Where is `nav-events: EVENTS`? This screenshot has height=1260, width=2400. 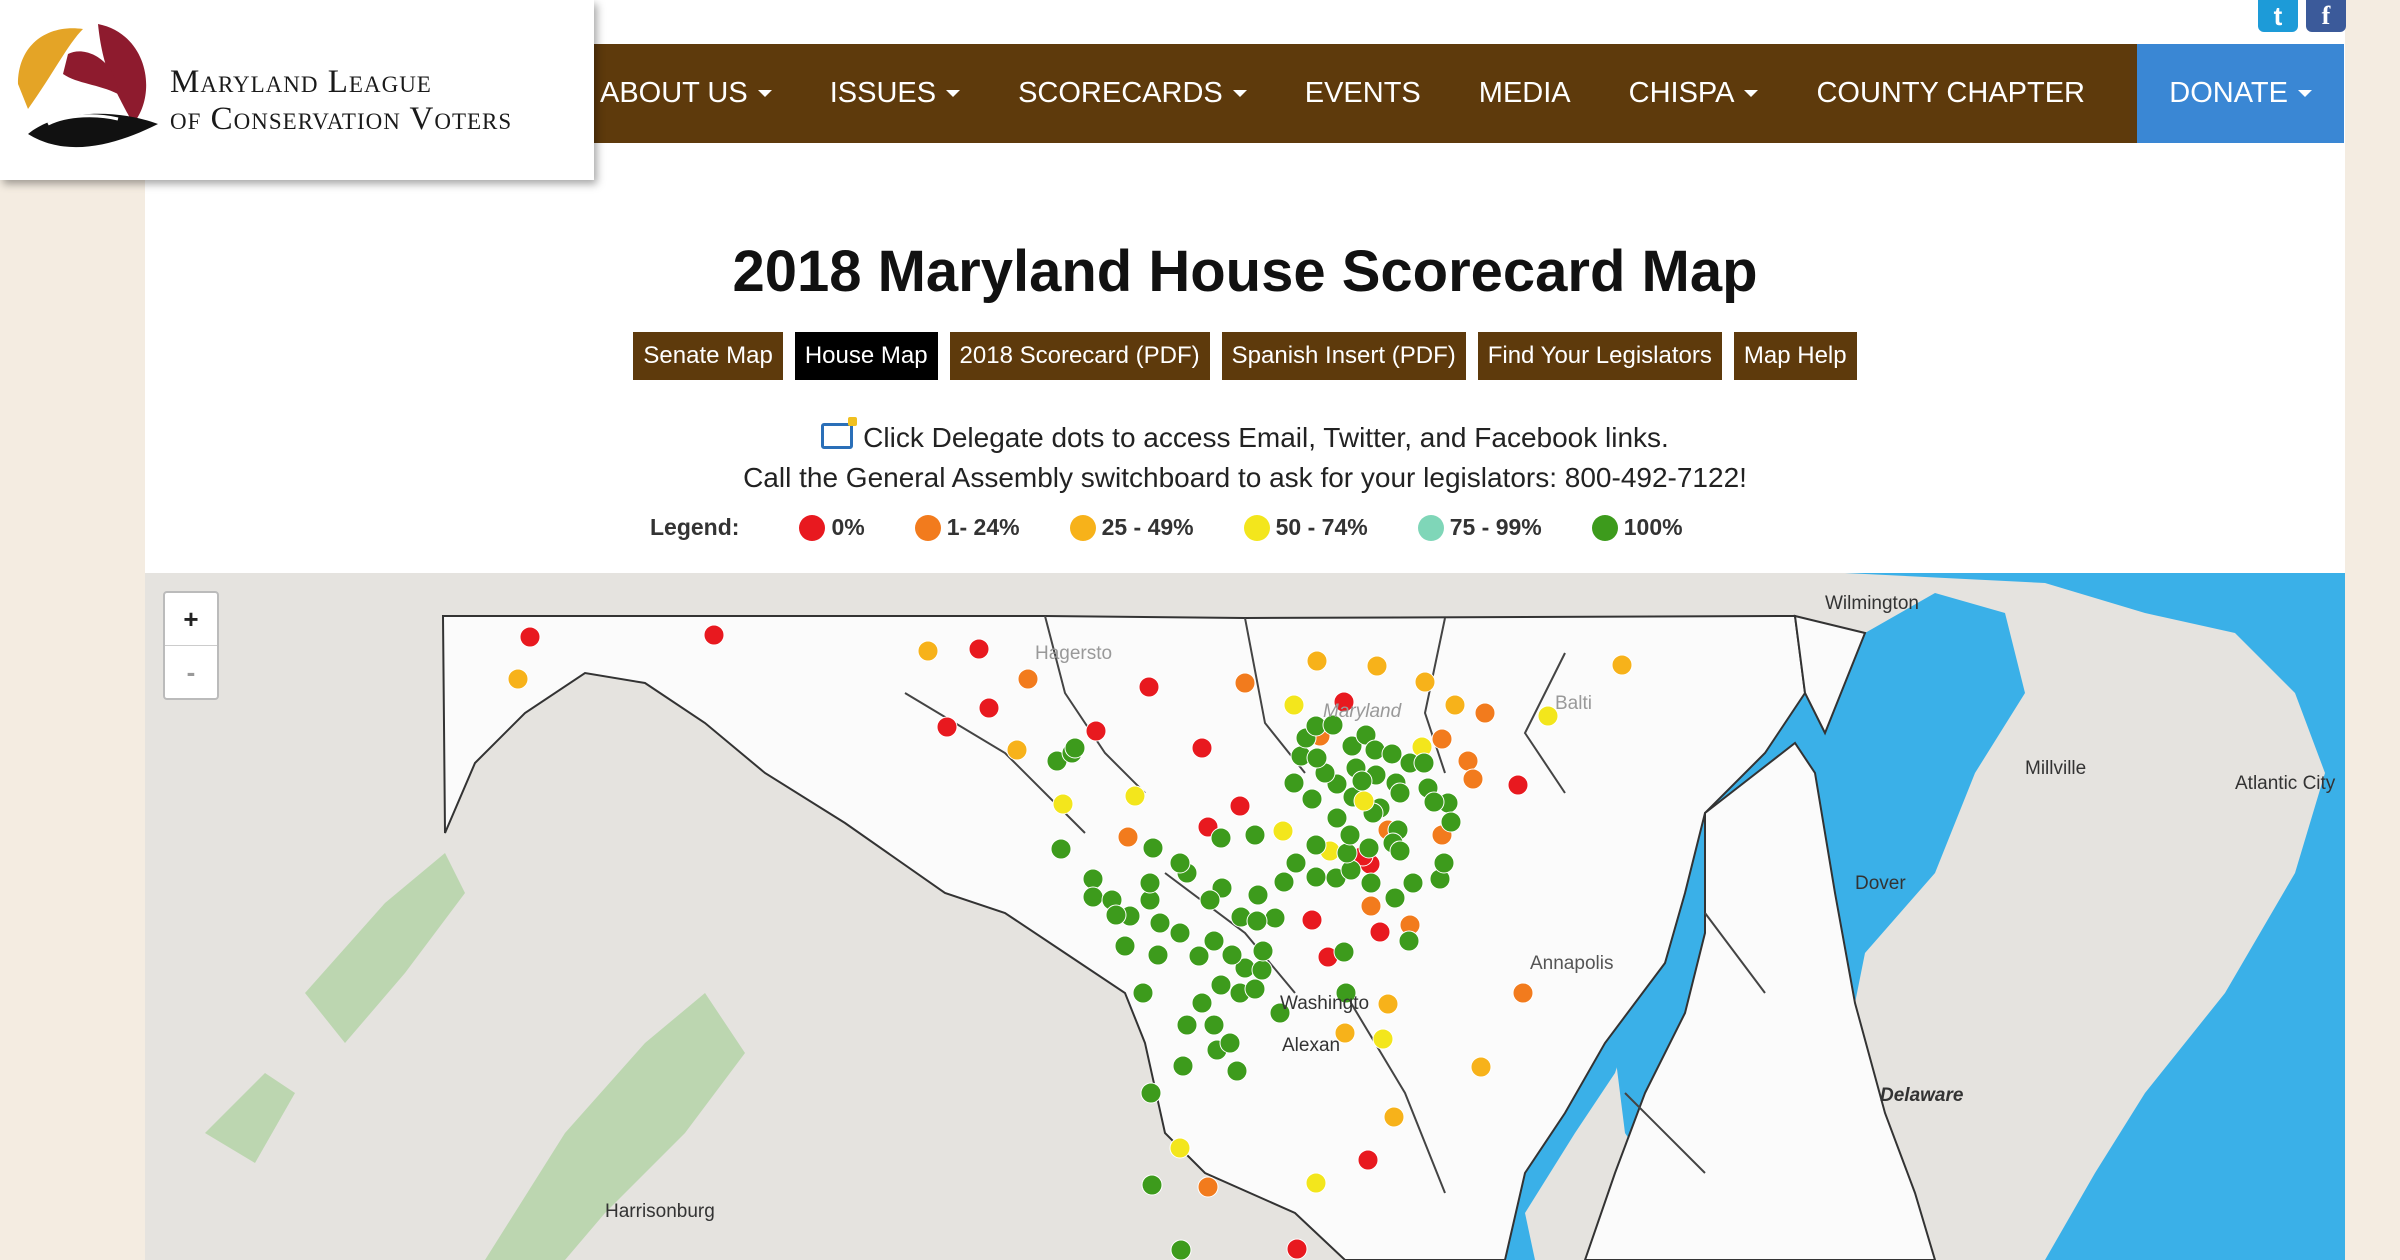
nav-events: EVENTS is located at coordinates (1363, 93).